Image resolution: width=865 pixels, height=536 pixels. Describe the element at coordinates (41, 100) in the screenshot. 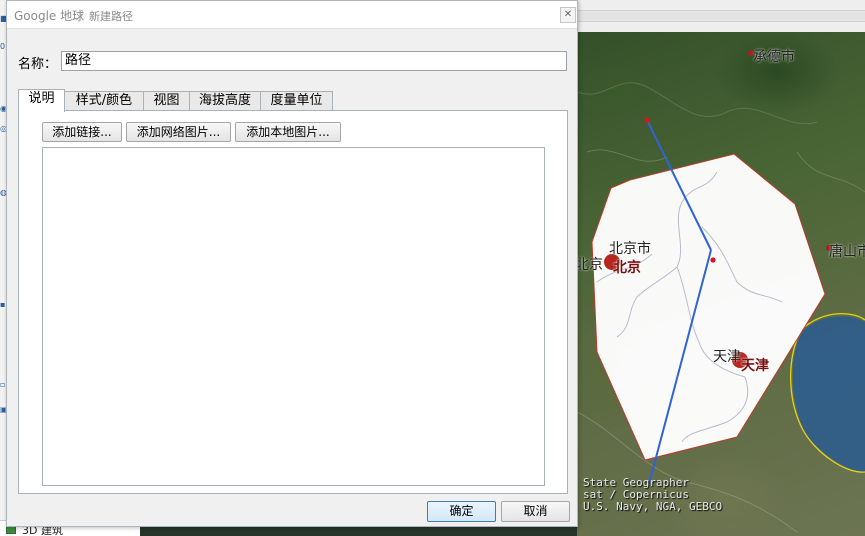

I see `tab-description: 说明` at that location.